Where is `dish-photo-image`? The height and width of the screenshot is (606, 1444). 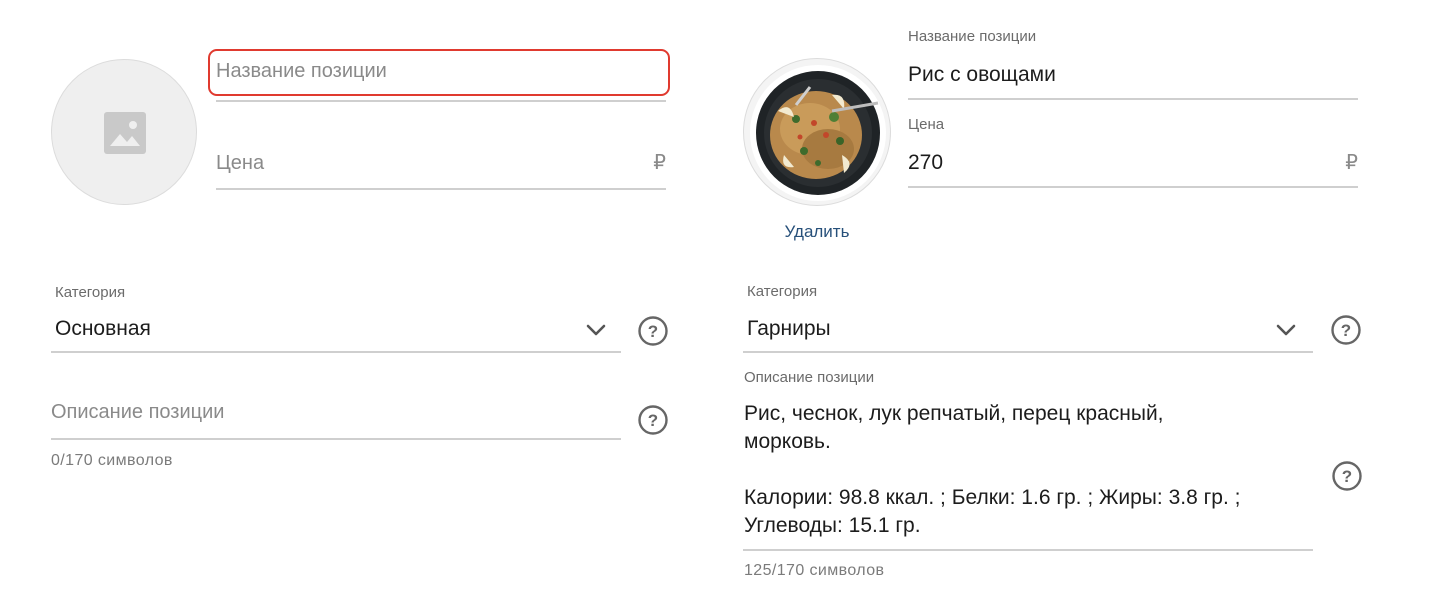
dish-photo-image is located at coordinates (818, 133).